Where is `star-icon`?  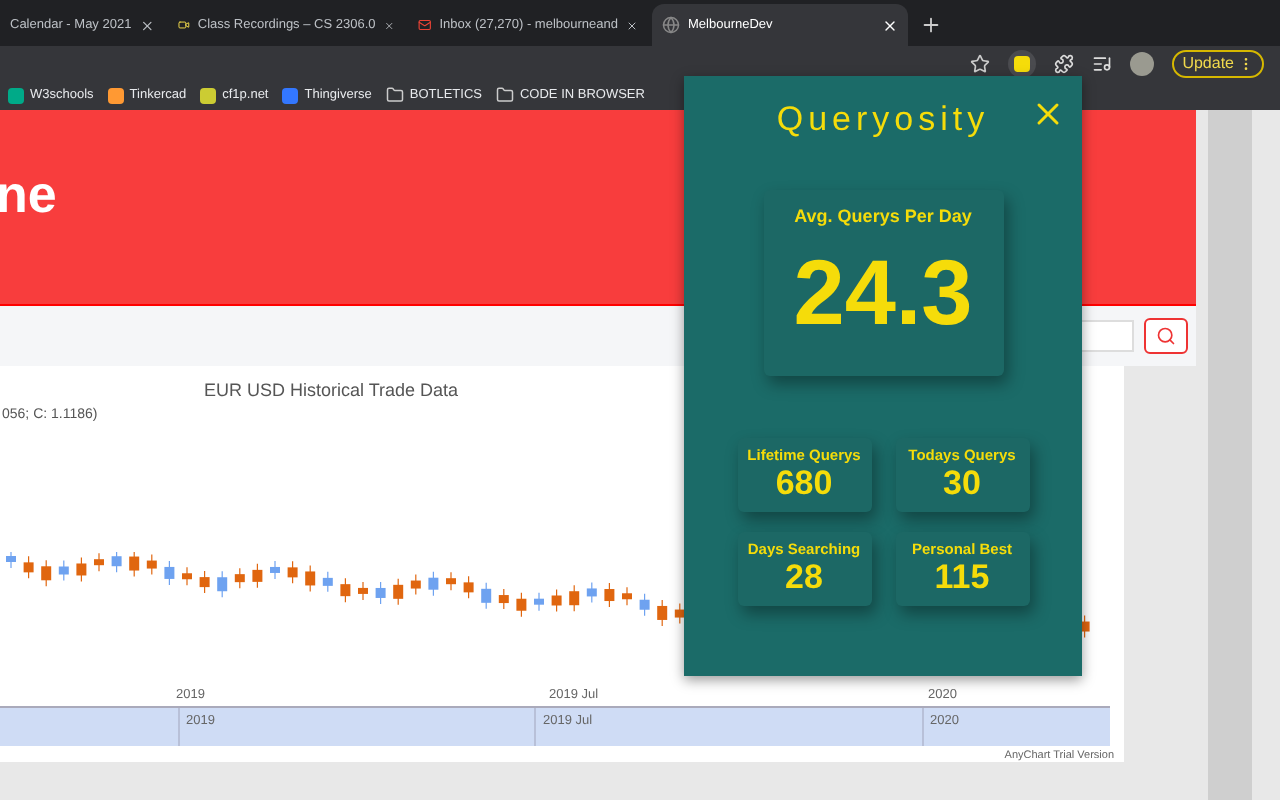 star-icon is located at coordinates (980, 63).